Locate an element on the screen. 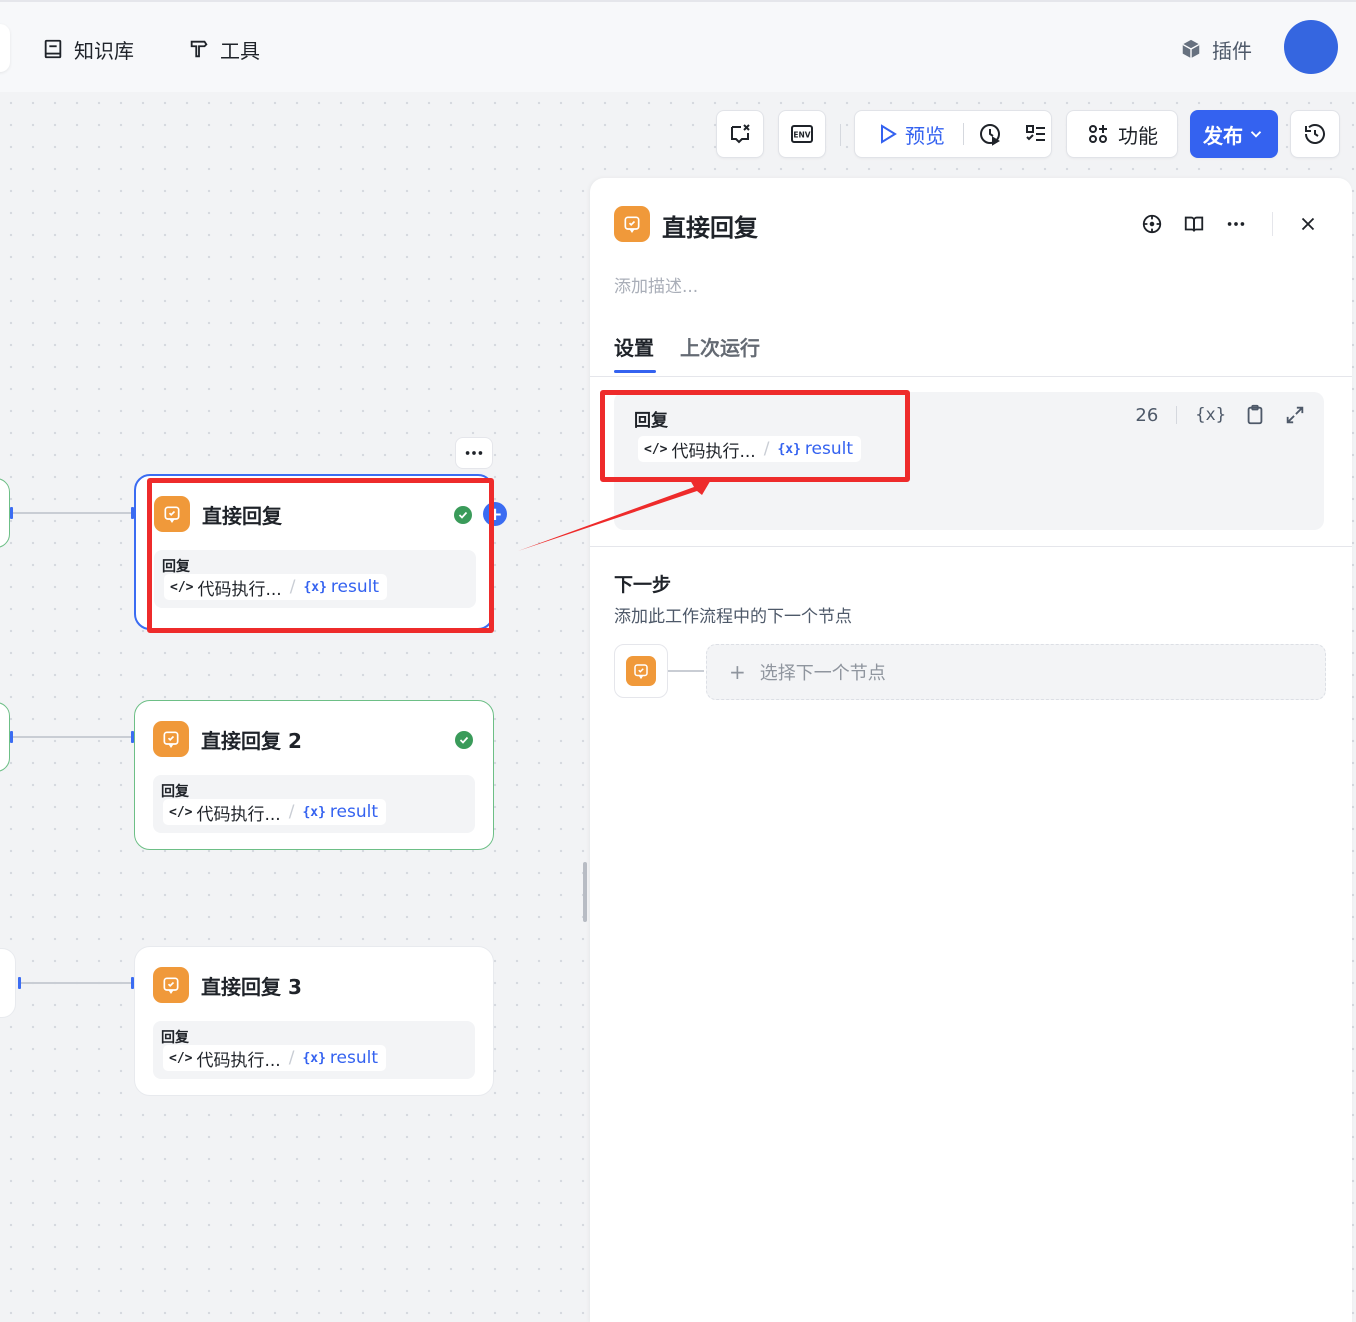  active-tab-indicator is located at coordinates (635, 371).